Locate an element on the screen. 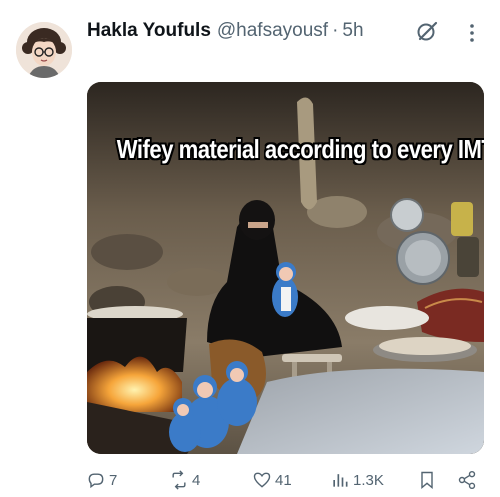  repost-button: 4 is located at coordinates (184, 480).